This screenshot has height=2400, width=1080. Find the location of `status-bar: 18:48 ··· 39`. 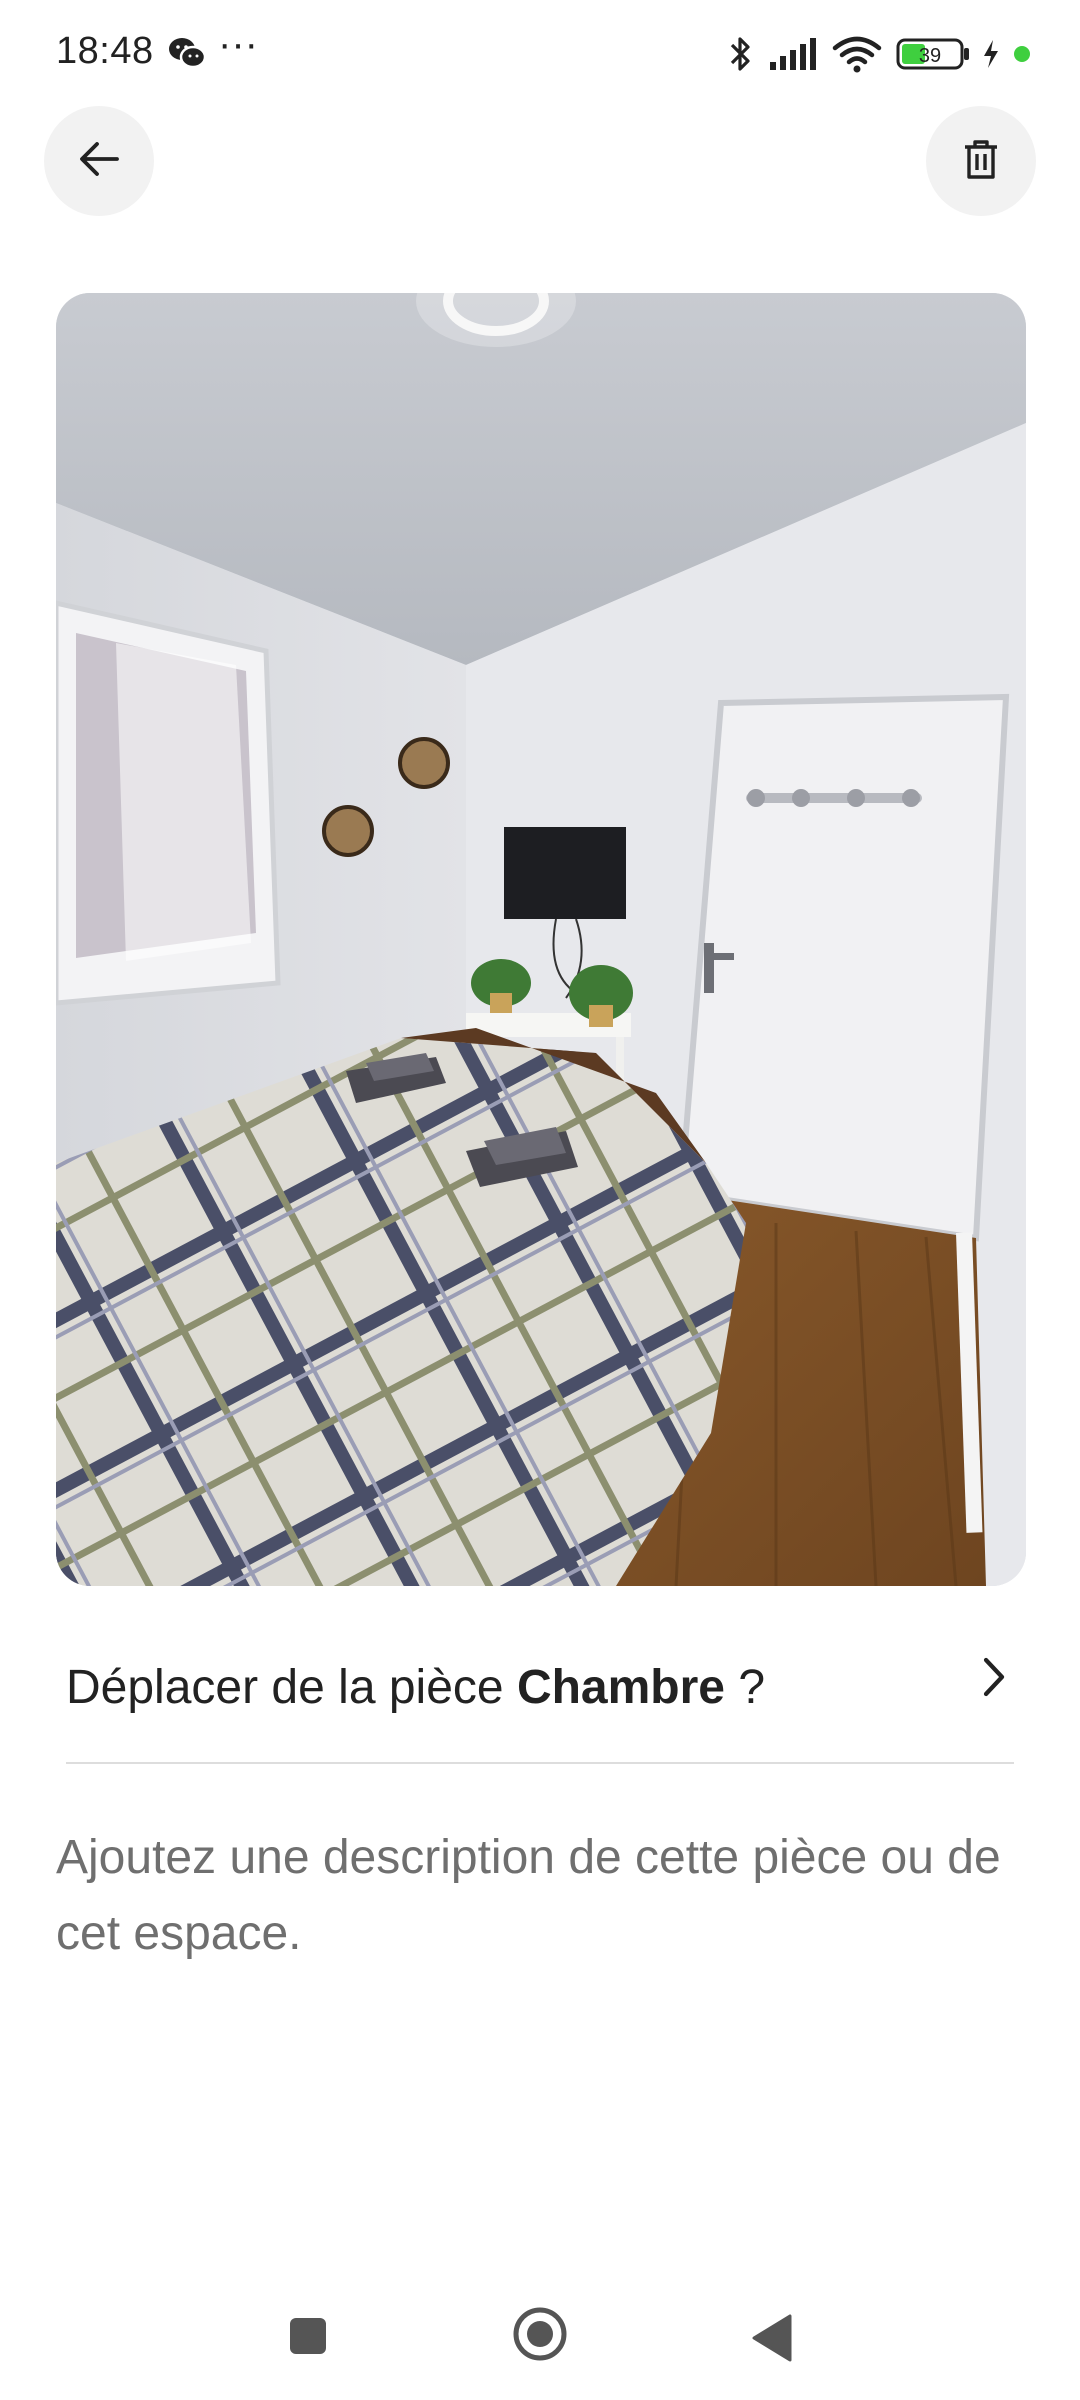

status-bar: 18:48 ··· 39 is located at coordinates (540, 55).